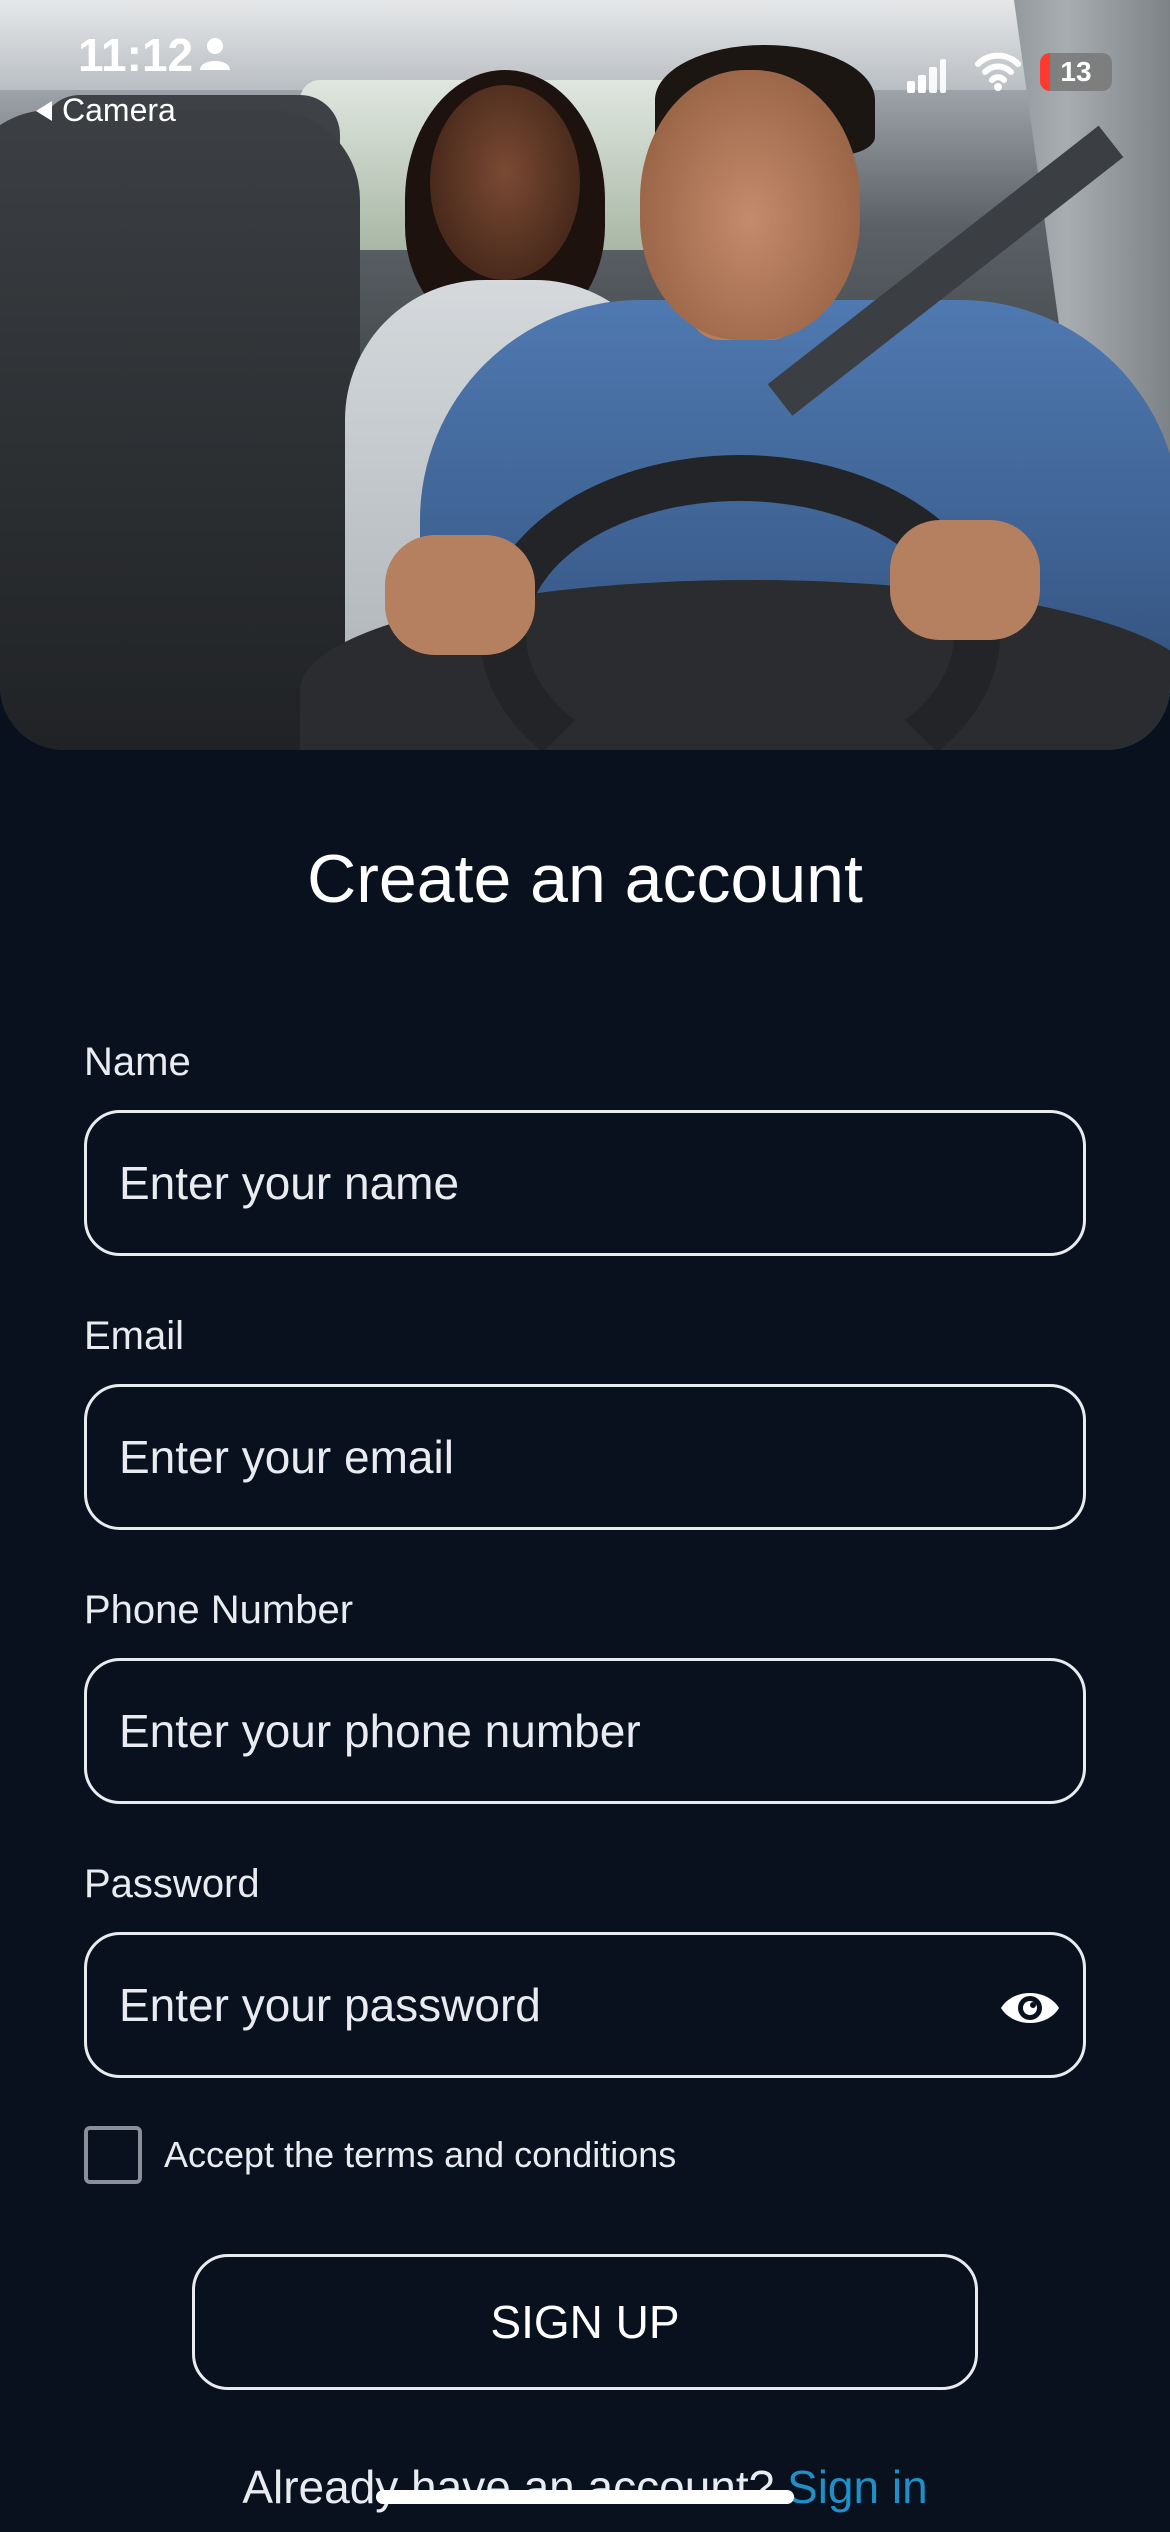  What do you see at coordinates (965, 580) in the screenshot?
I see `driver-hand-right` at bounding box center [965, 580].